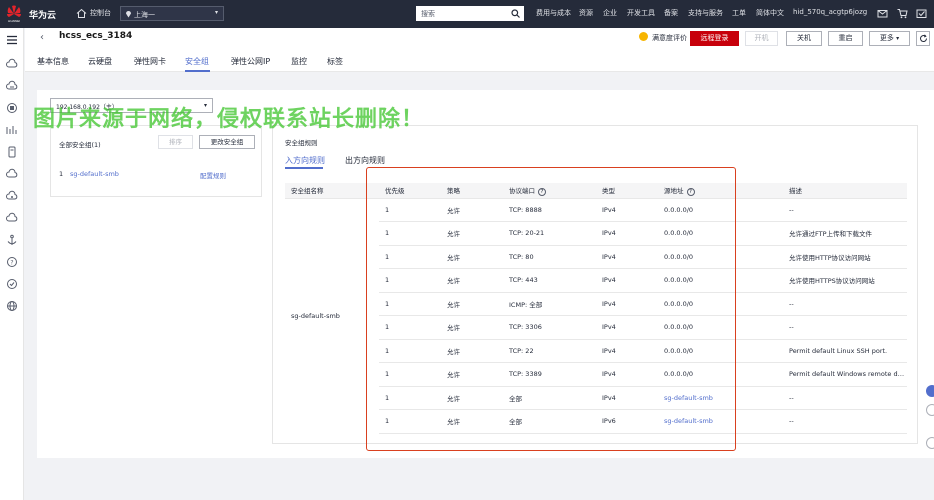 The image size is (934, 500). I want to click on tab-tags: 标签, so click(335, 61).